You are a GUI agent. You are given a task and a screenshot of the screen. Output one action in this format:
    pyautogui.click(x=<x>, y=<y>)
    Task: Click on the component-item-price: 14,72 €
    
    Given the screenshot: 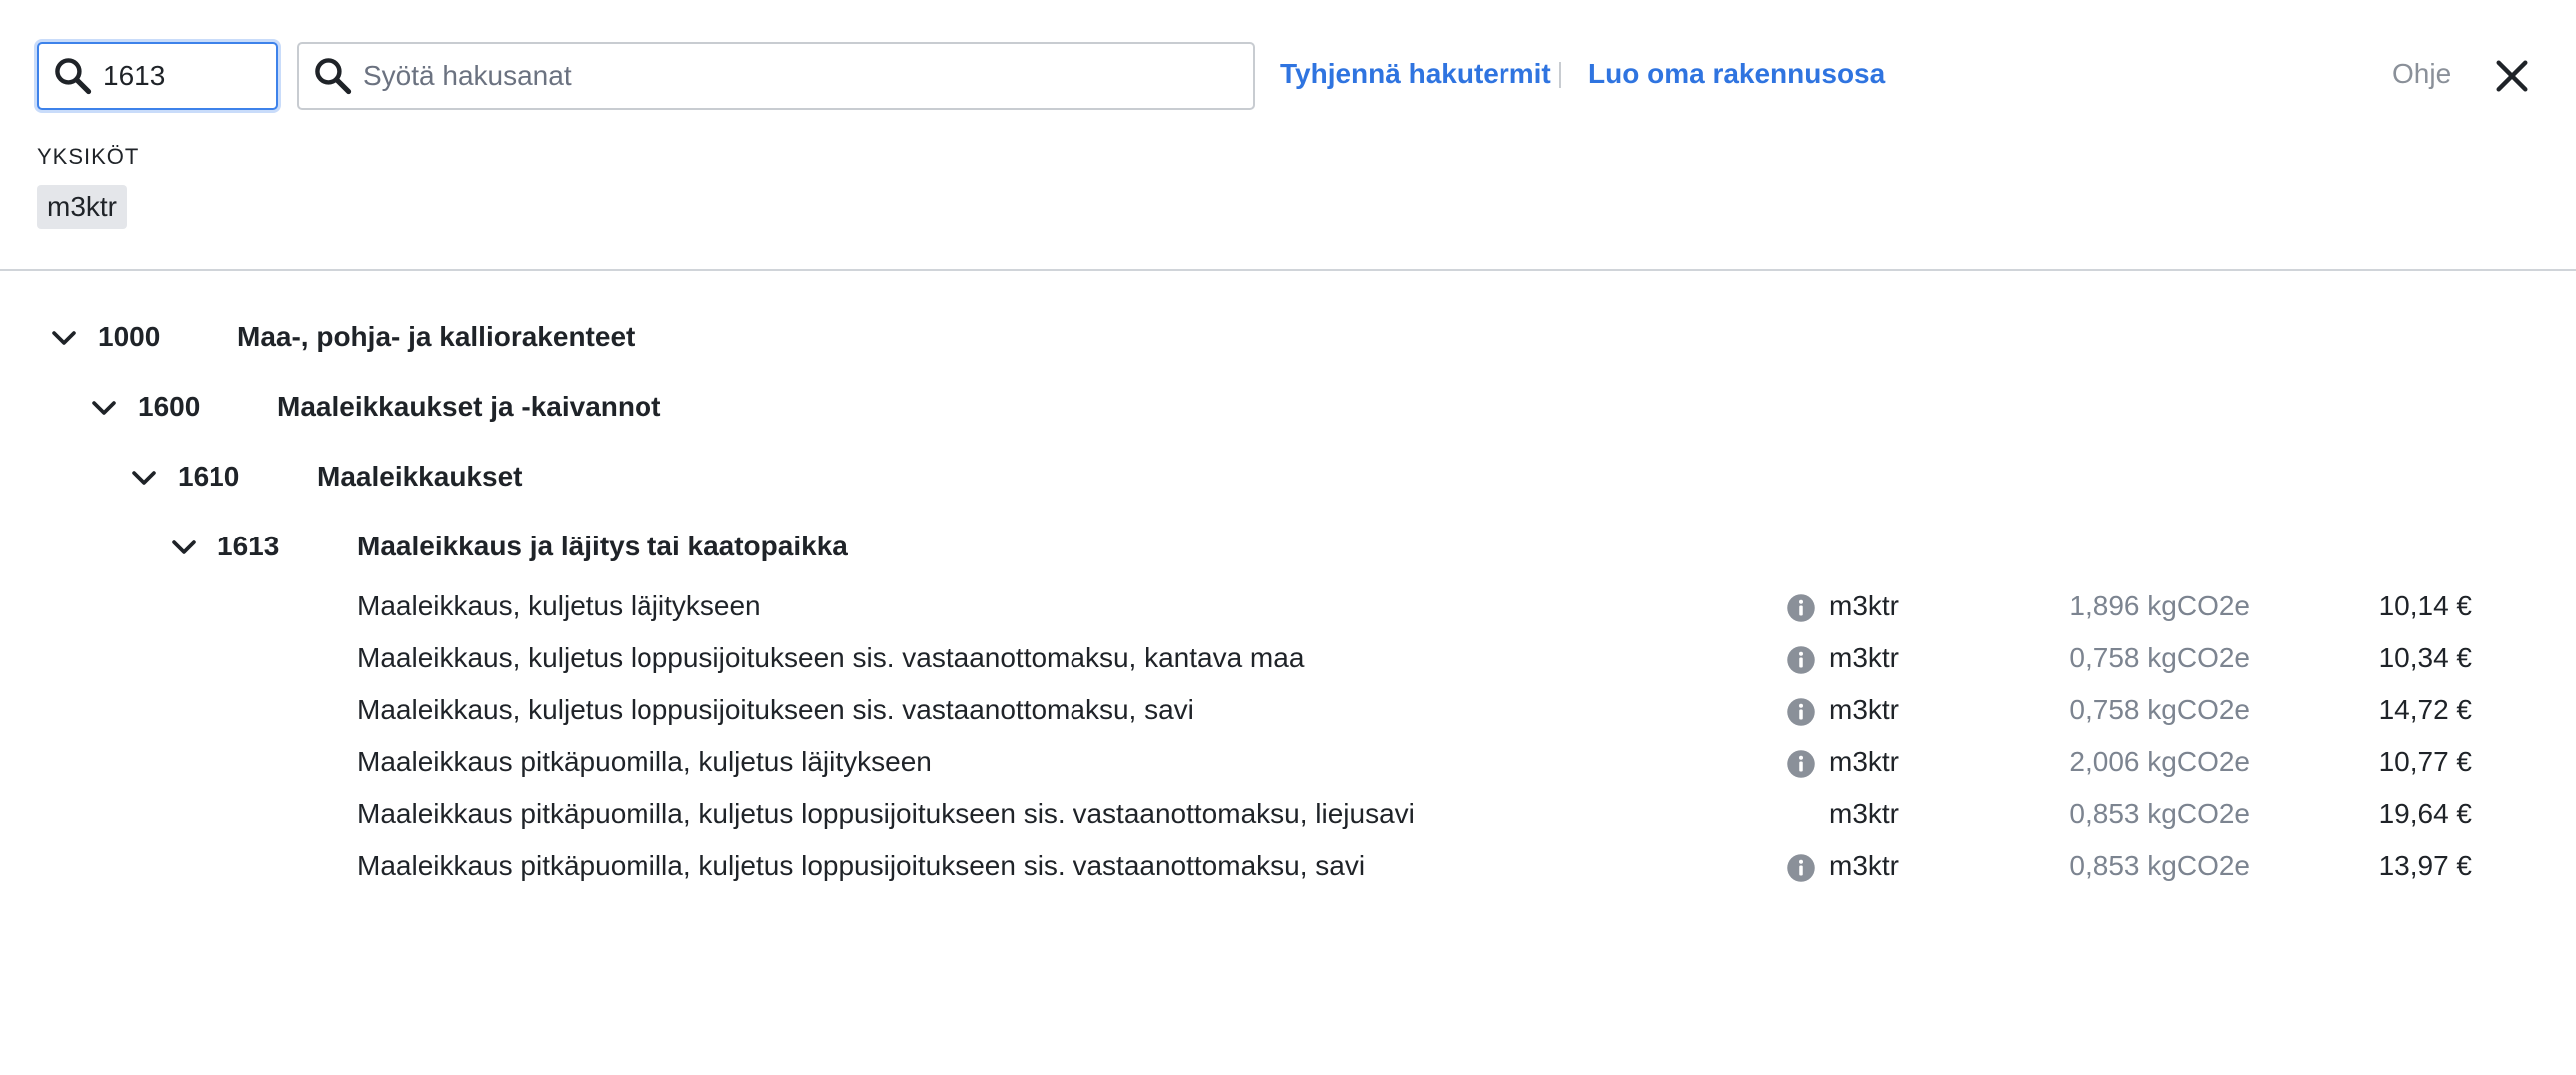 What is the action you would take?
    pyautogui.click(x=2425, y=709)
    